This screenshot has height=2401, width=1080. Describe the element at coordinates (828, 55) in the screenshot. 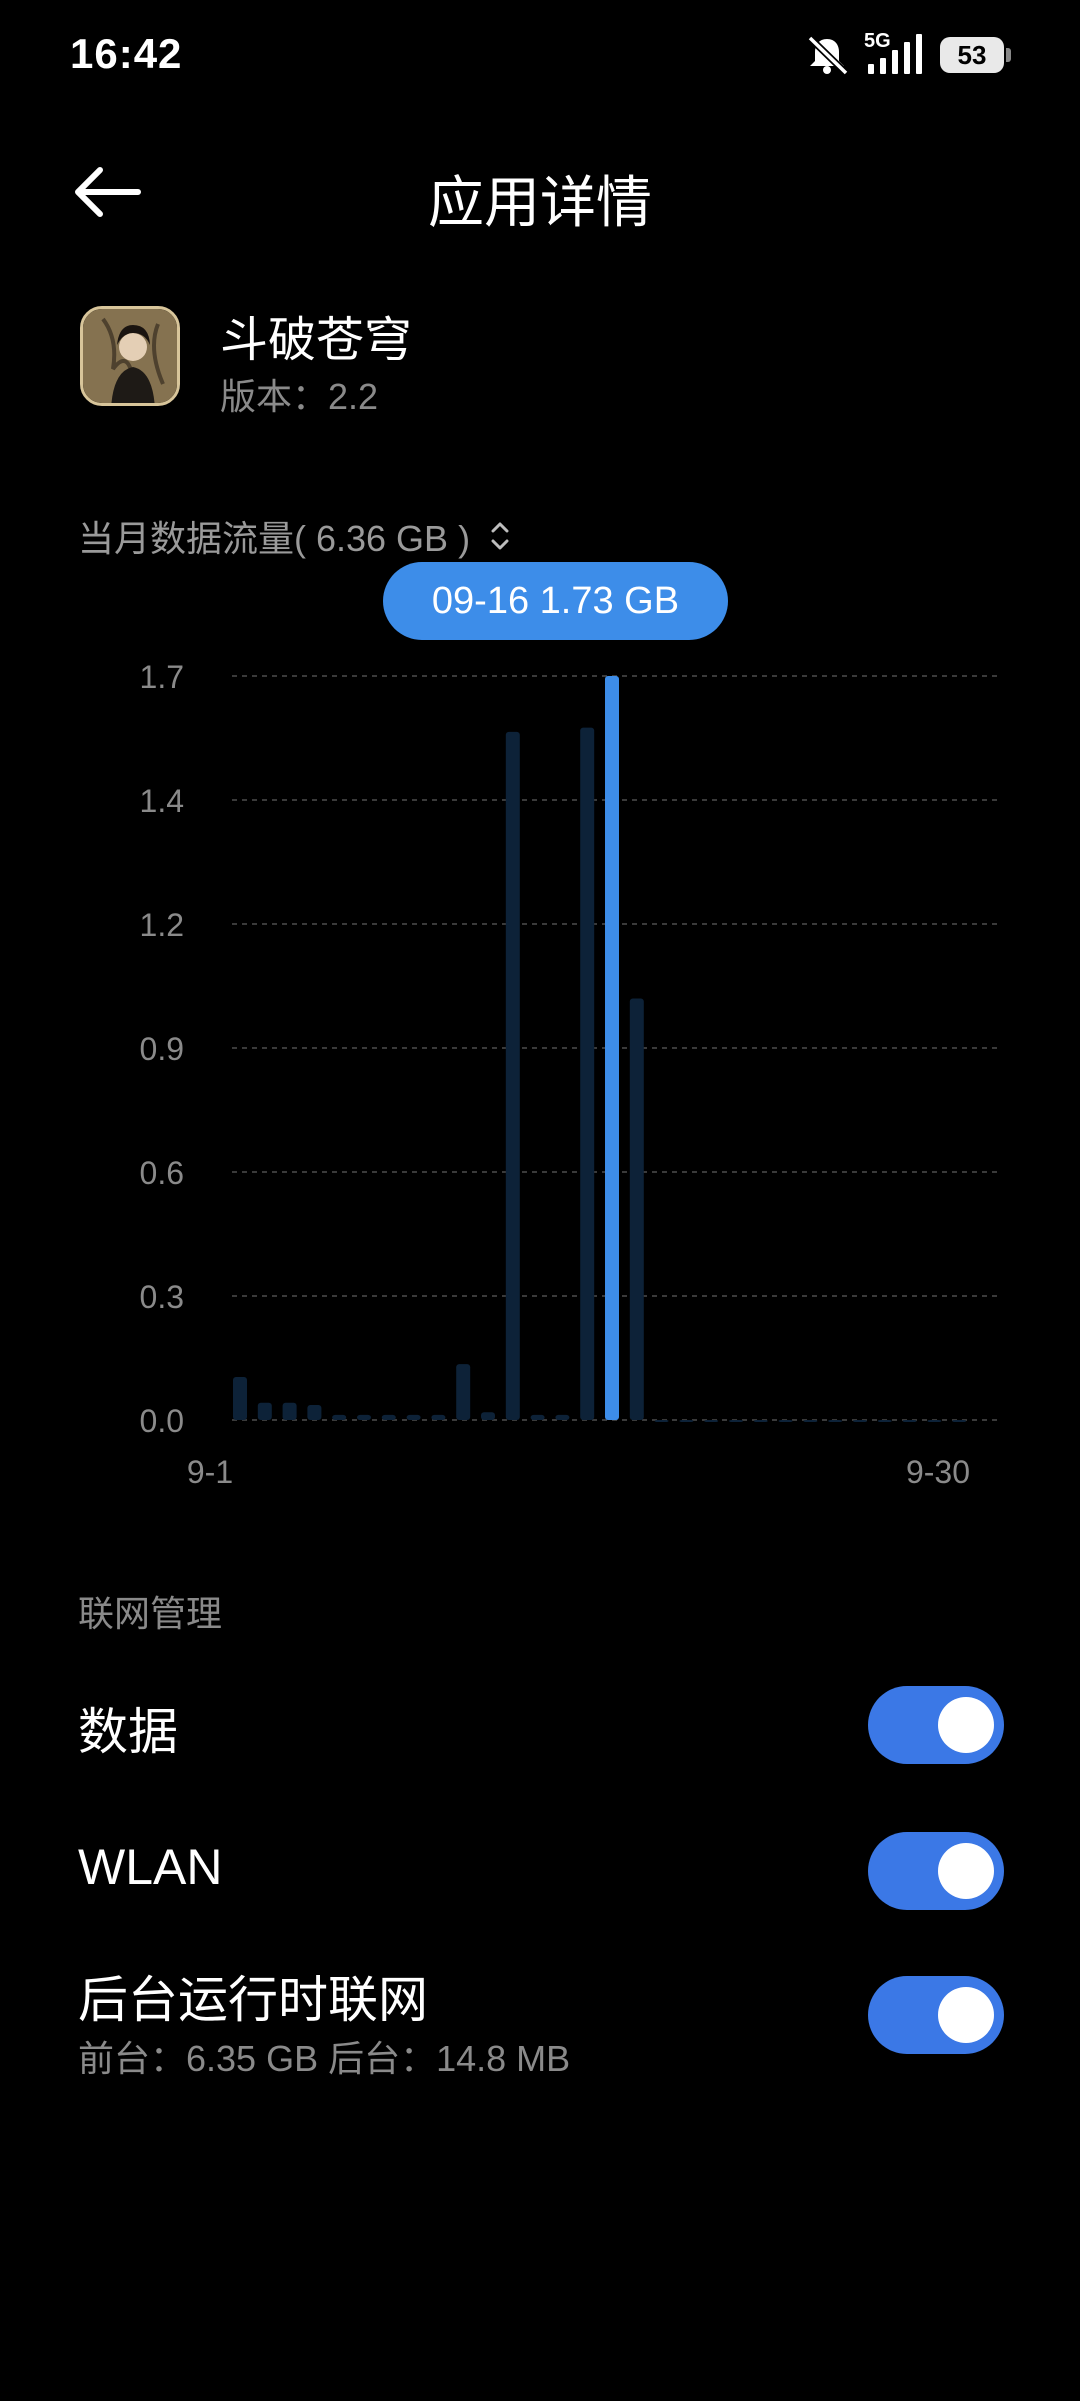

I see `silent-bell-icon` at that location.